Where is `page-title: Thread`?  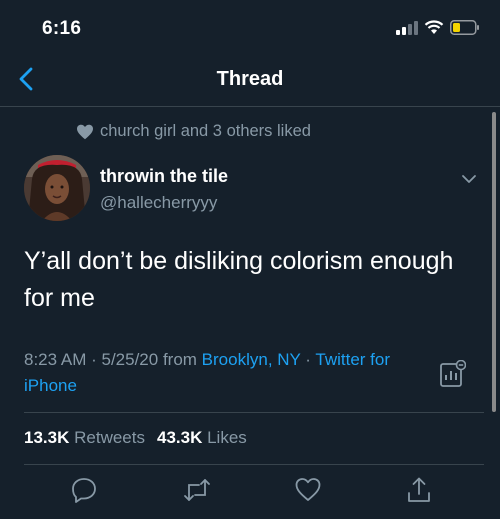
page-title: Thread is located at coordinates (250, 79).